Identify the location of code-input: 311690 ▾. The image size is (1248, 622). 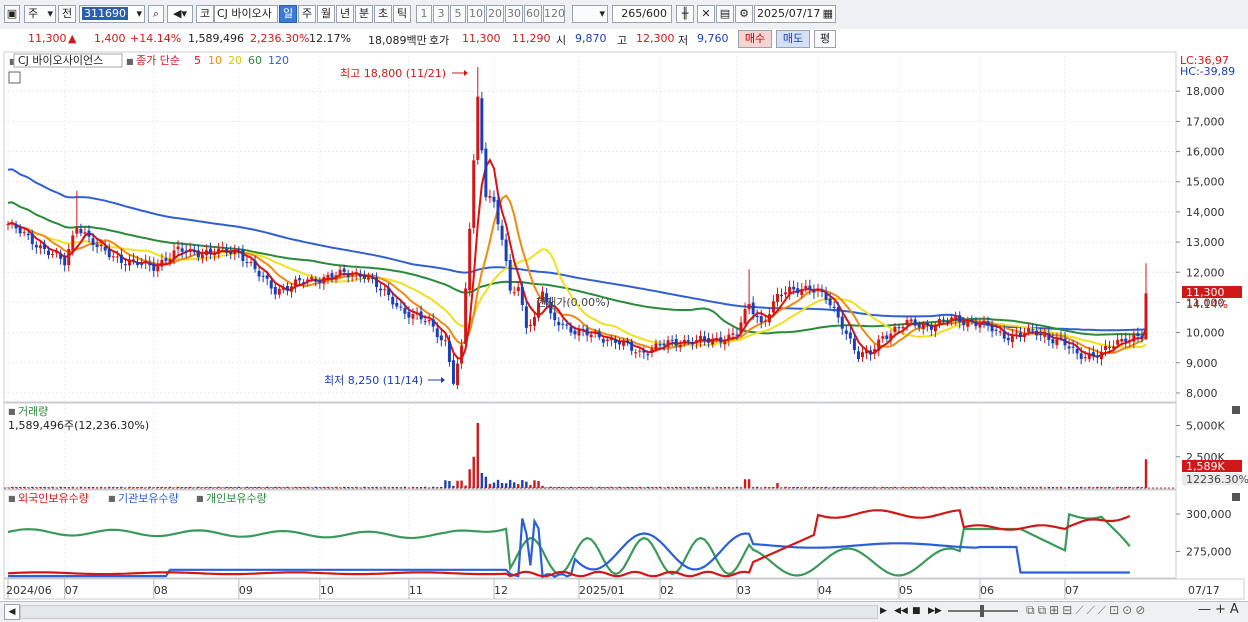
(112, 14).